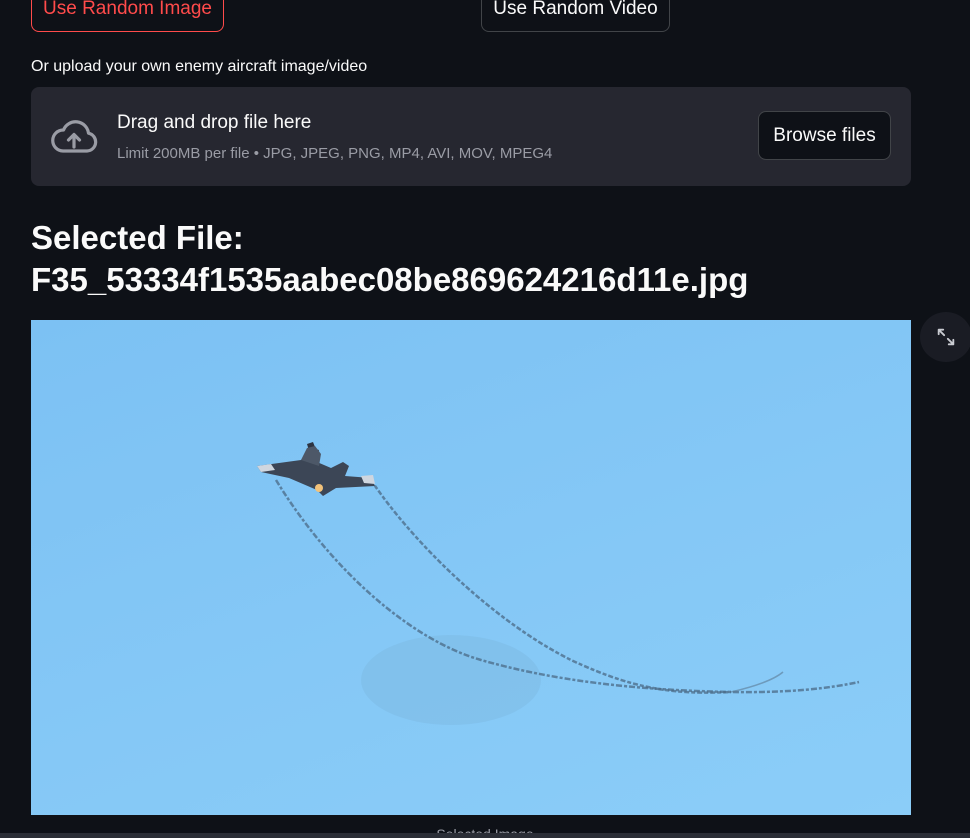 This screenshot has height=838, width=970. Describe the element at coordinates (575, 16) in the screenshot. I see `use-random-video-button: Use Random Video` at that location.